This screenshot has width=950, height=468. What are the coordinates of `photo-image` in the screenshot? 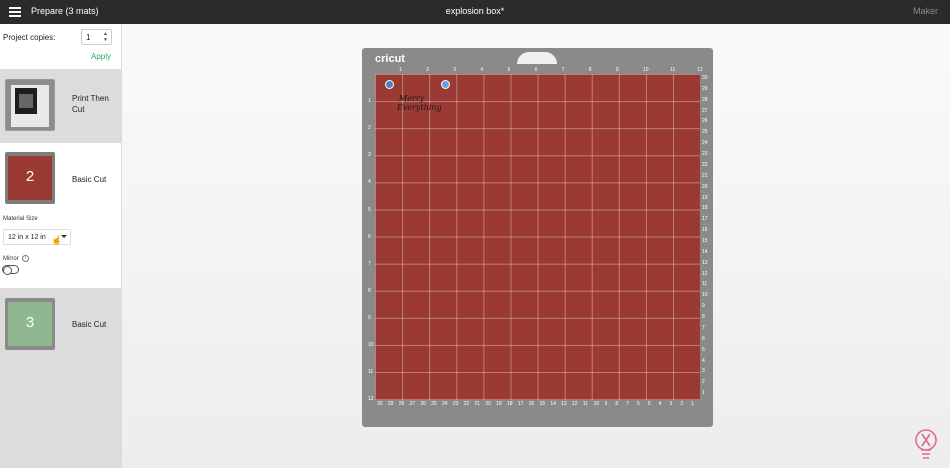 It's located at (26, 101).